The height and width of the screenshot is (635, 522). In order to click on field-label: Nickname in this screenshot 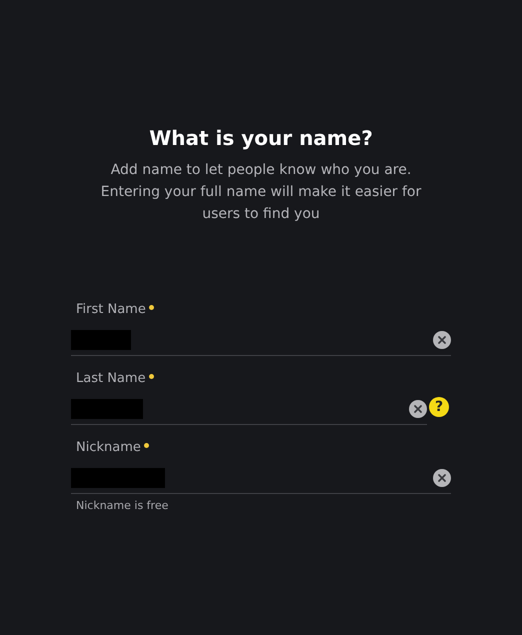, I will do `click(108, 448)`.